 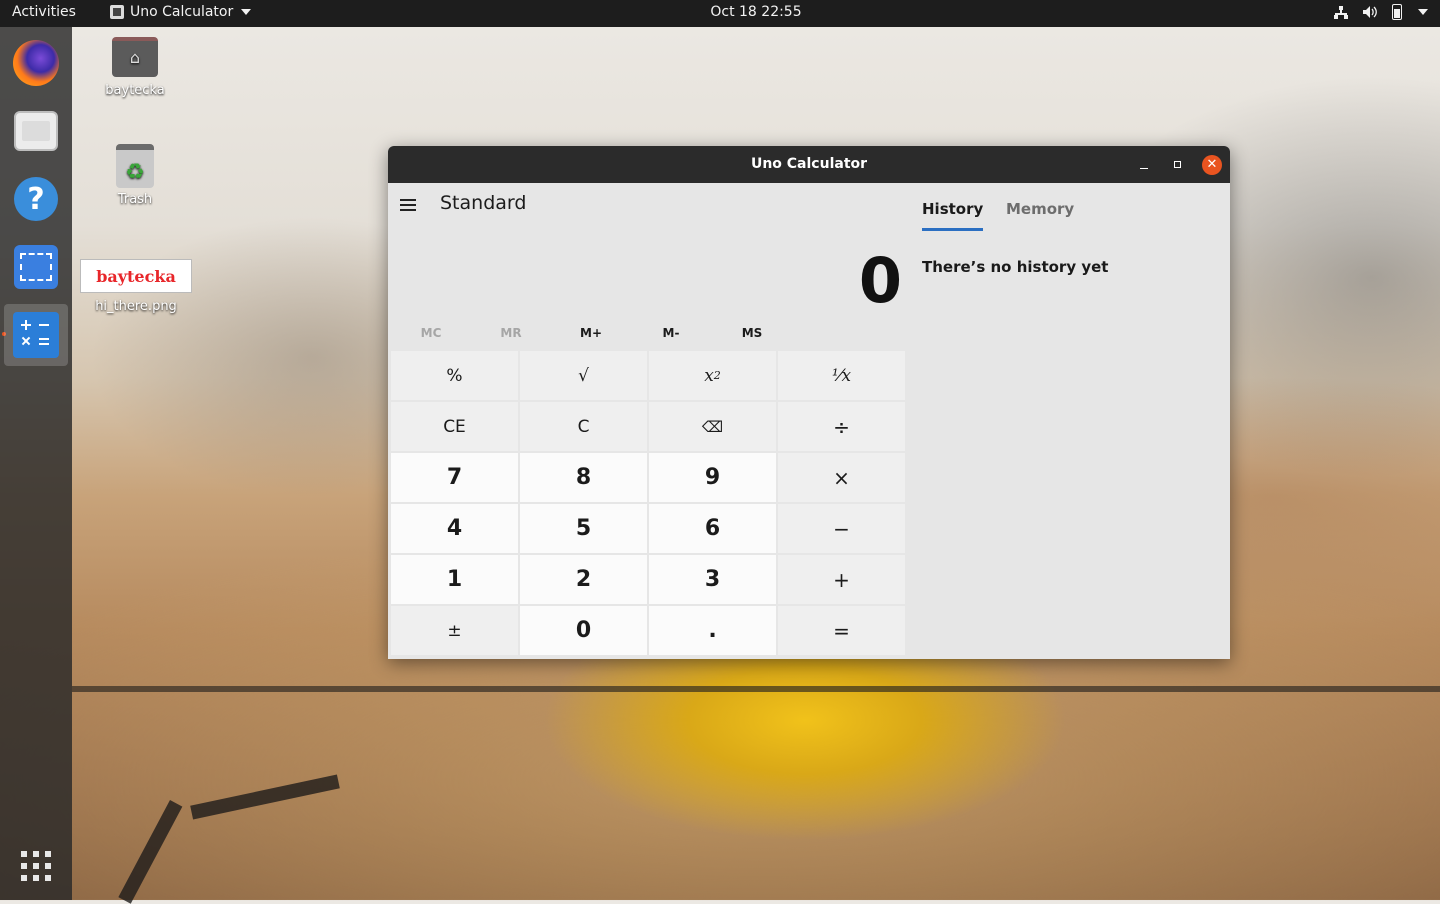 I want to click on memory-clear-button: MC, so click(x=431, y=333).